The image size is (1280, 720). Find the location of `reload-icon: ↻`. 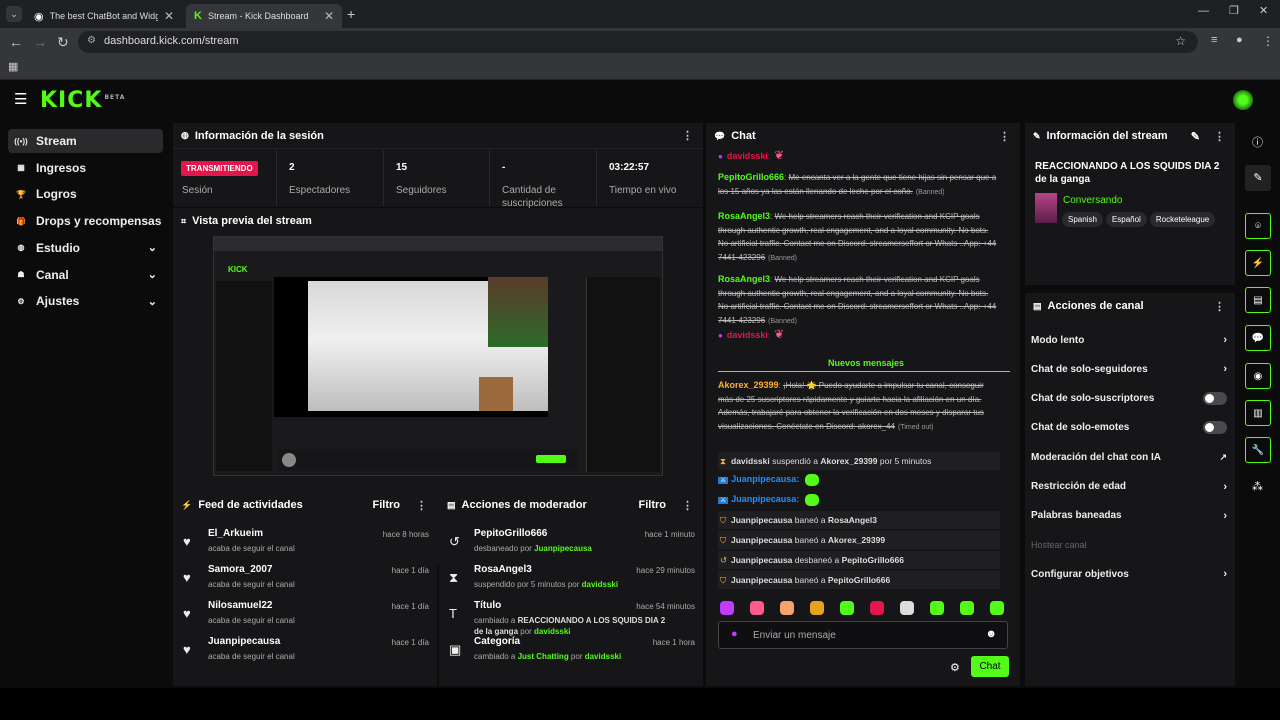

reload-icon: ↻ is located at coordinates (63, 42).